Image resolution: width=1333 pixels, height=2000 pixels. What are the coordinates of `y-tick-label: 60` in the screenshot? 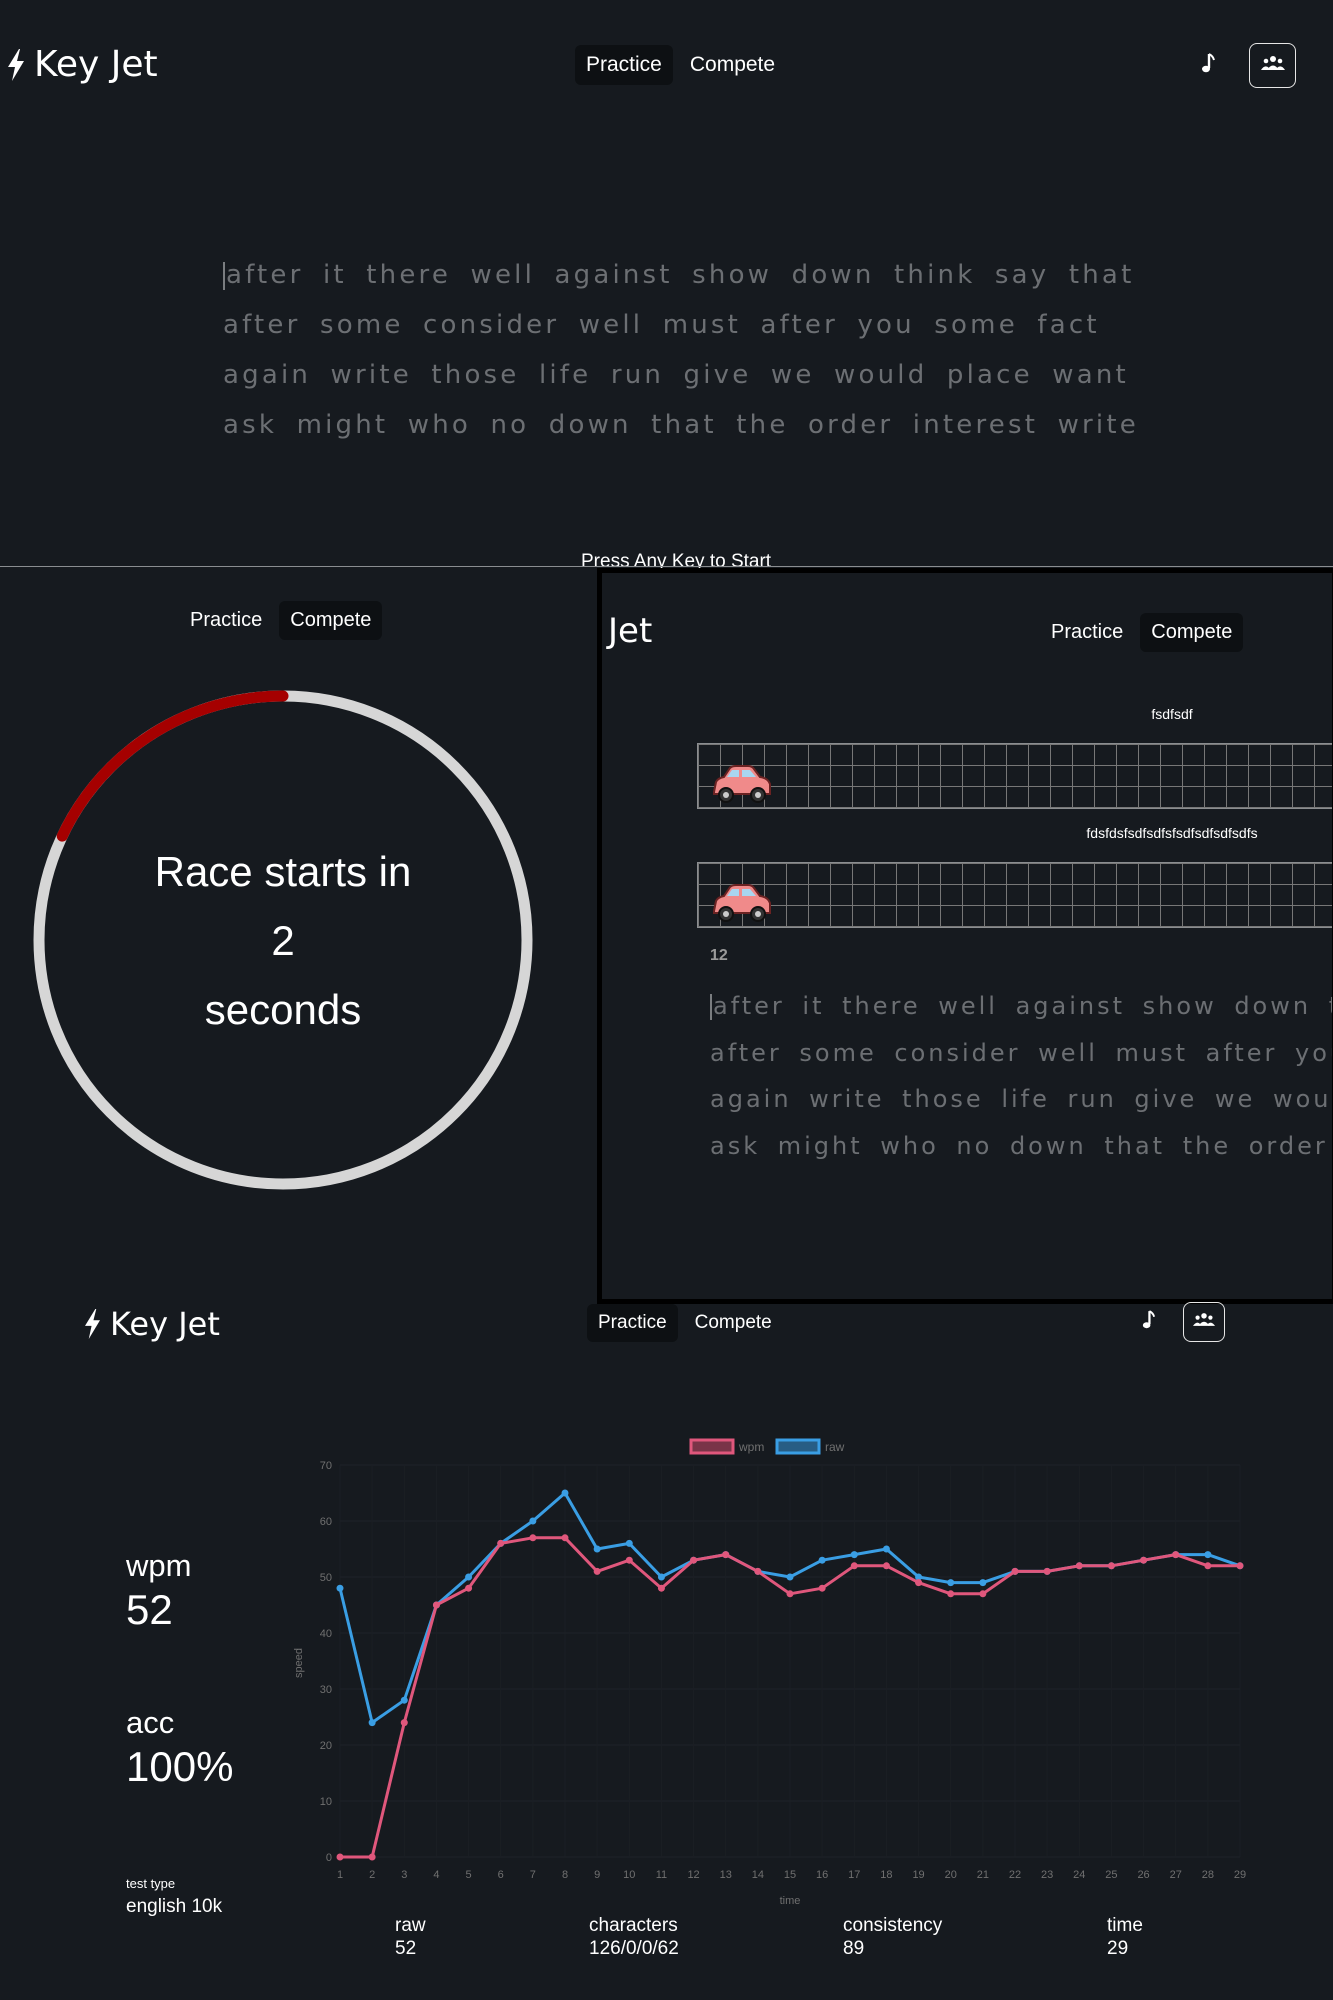 It's located at (326, 1522).